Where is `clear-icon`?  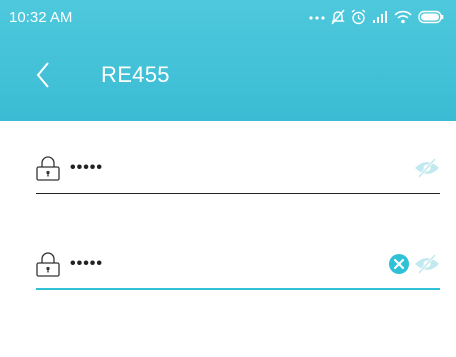 clear-icon is located at coordinates (399, 264).